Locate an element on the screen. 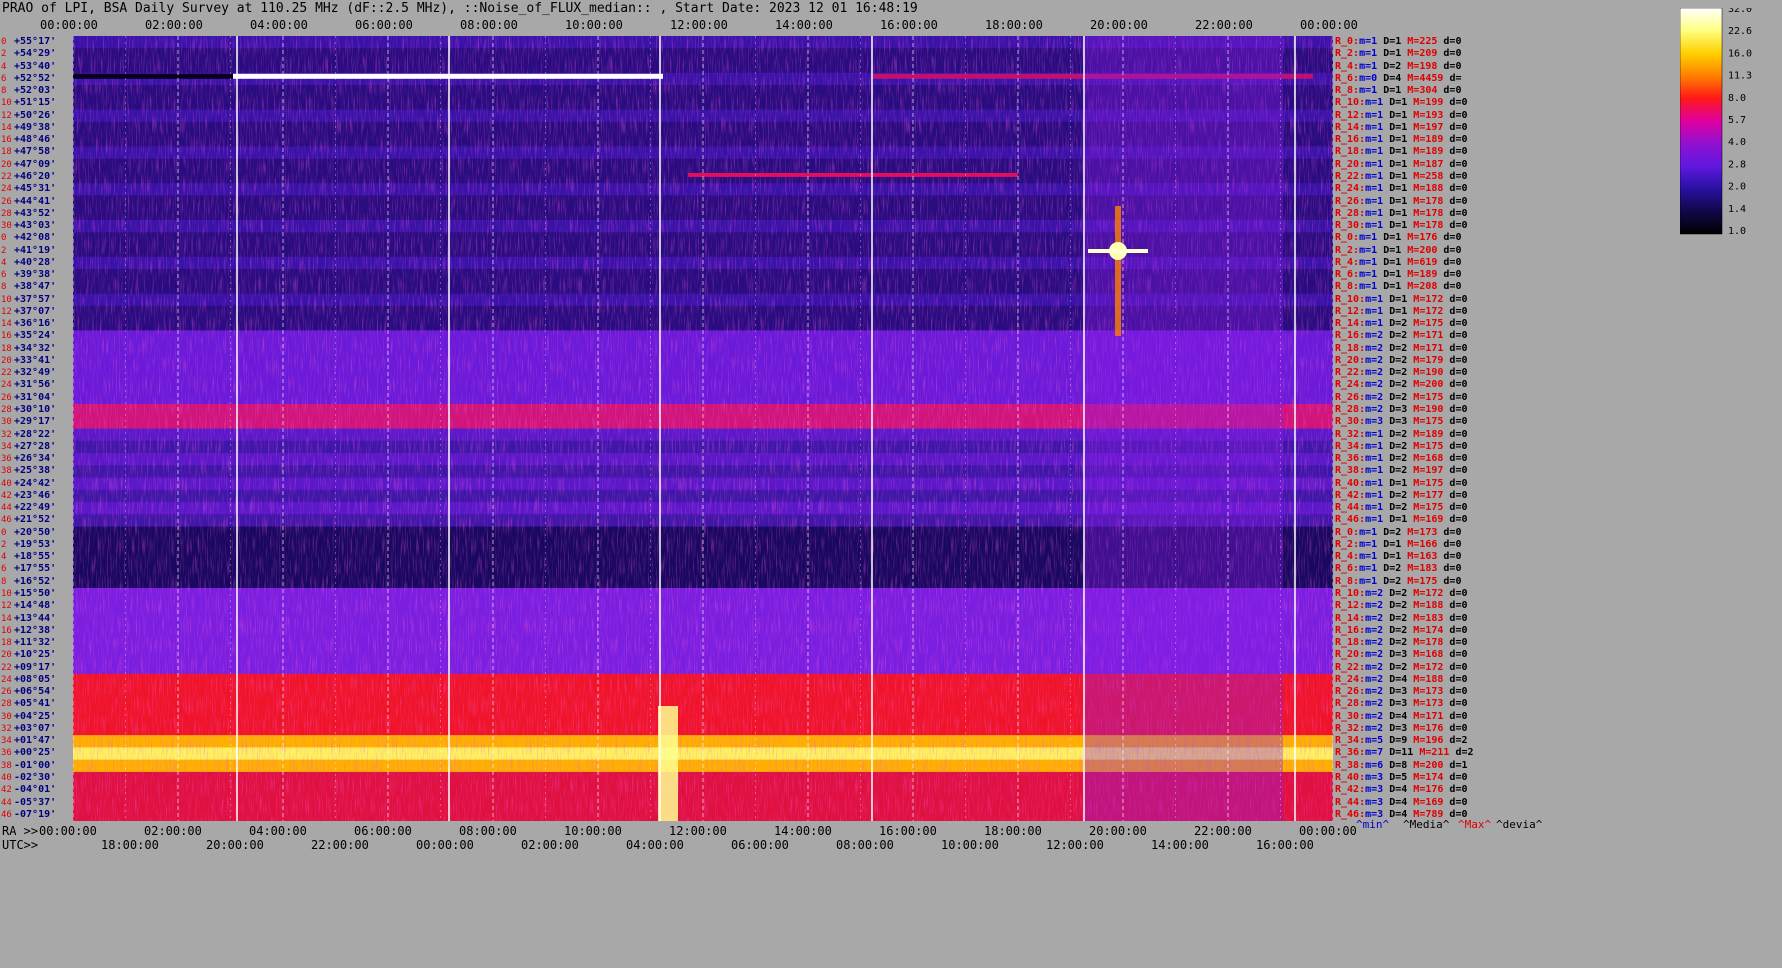 The width and height of the screenshot is (1782, 968). declination-label: +53°40' is located at coordinates (35, 66).